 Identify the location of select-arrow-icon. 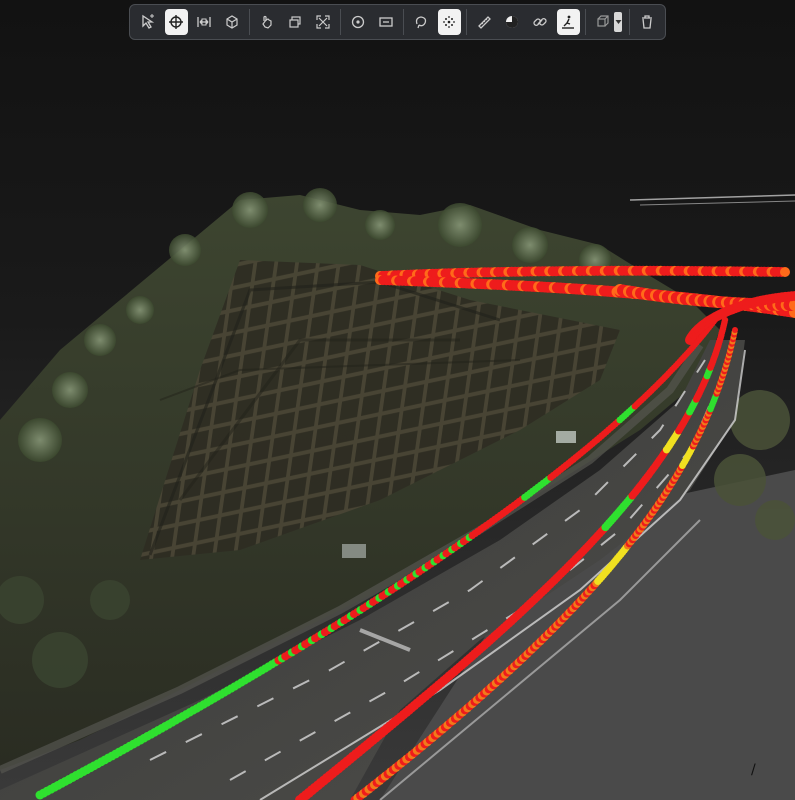
(148, 22).